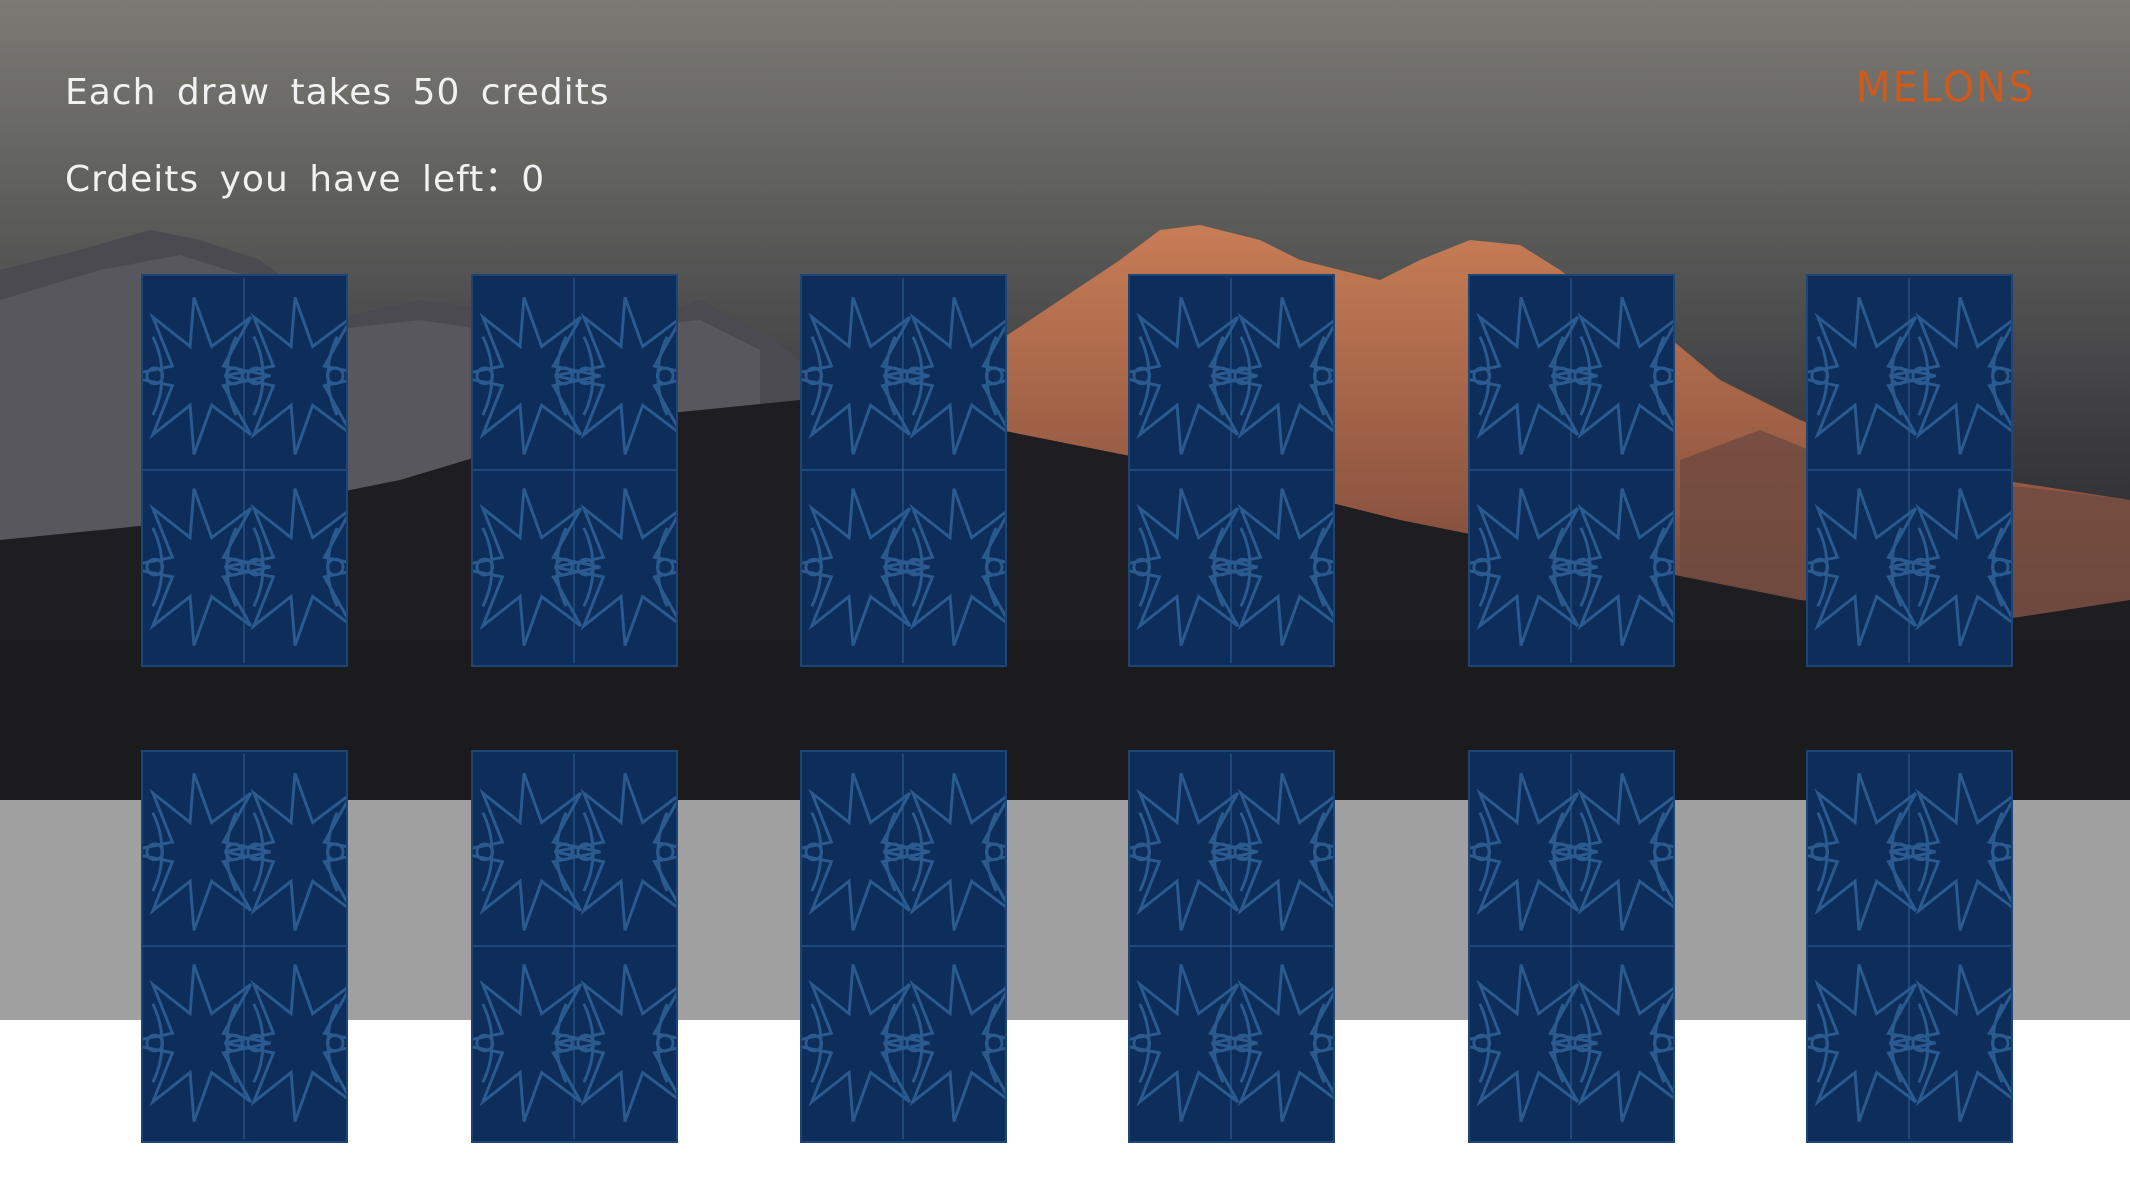 Image resolution: width=2130 pixels, height=1190 pixels. I want to click on card-back-r1-c3, so click(903, 470).